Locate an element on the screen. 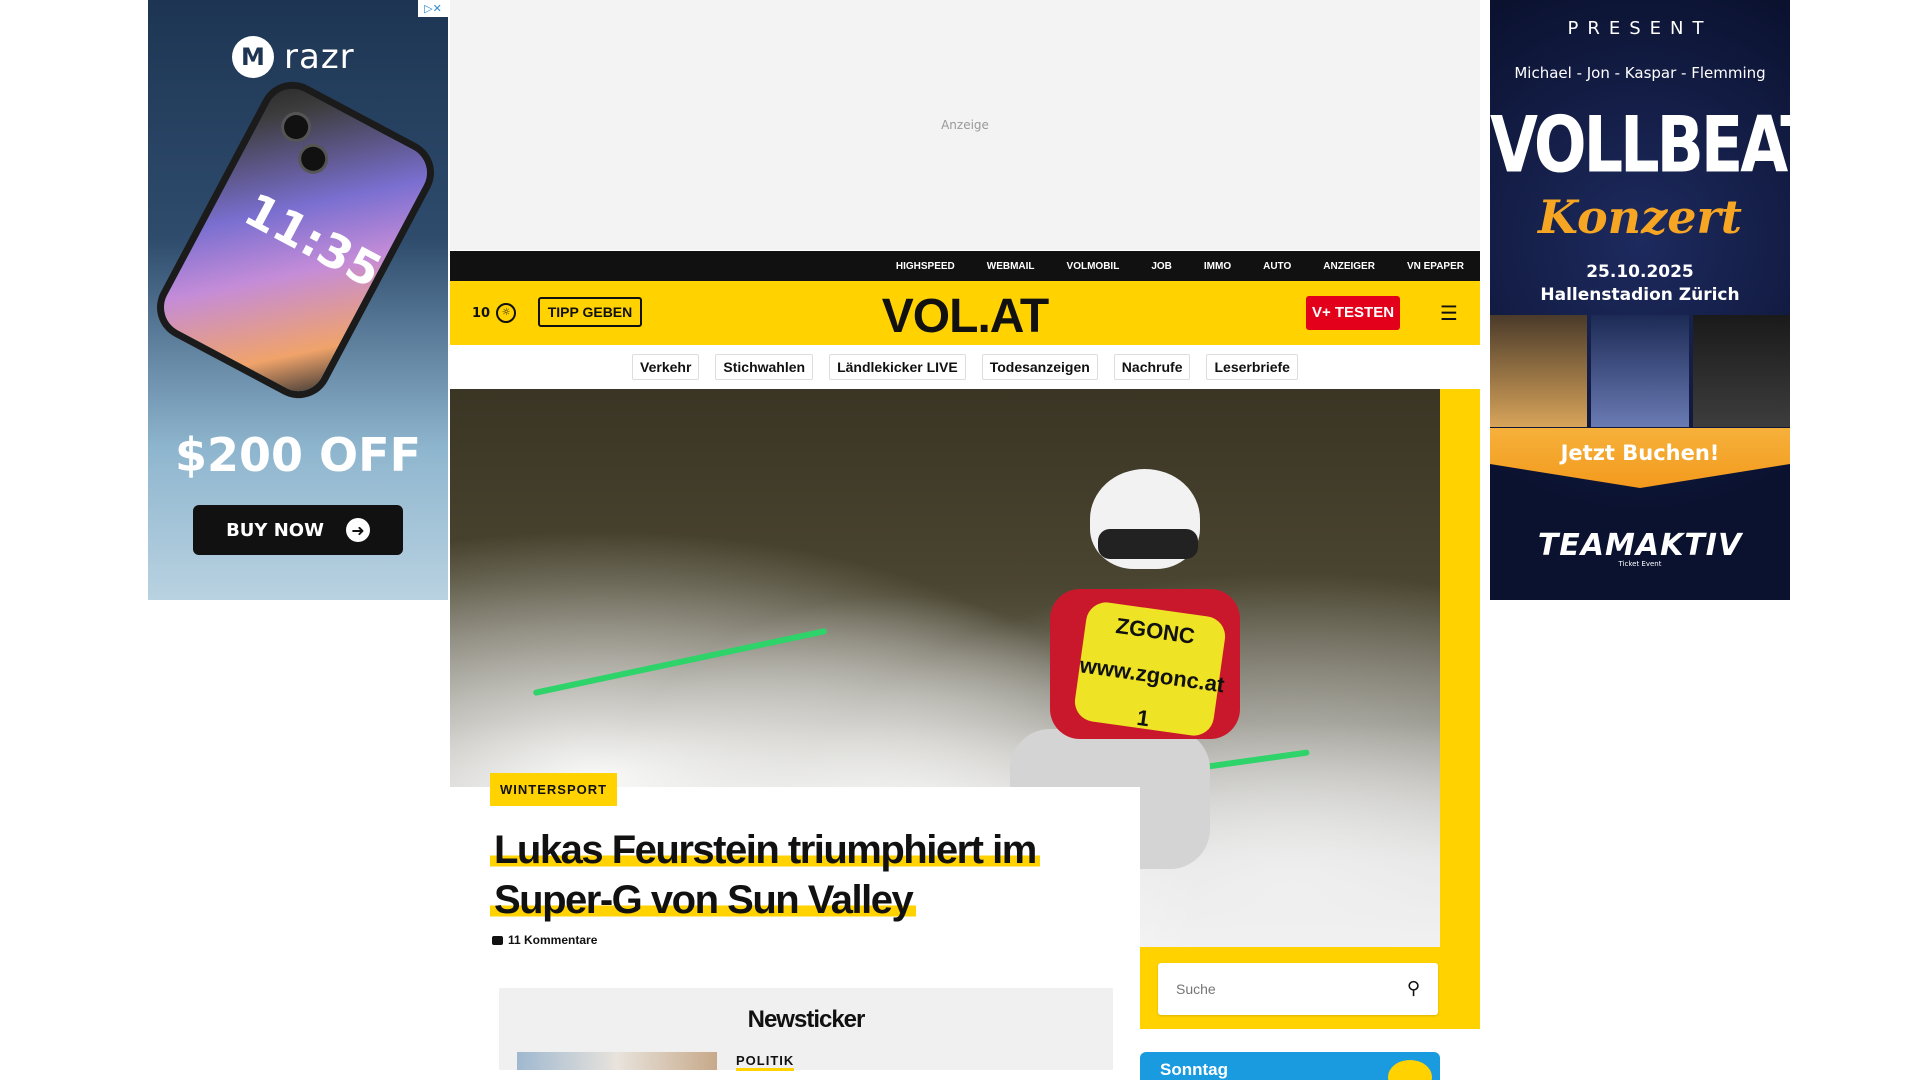 The height and width of the screenshot is (1080, 1920). motorola-logo-icon: M is located at coordinates (253, 57).